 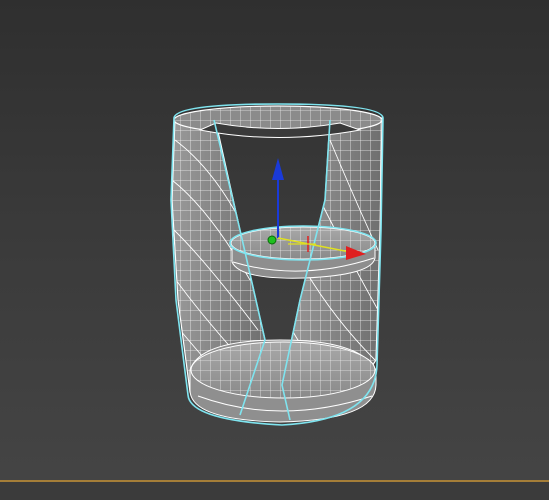 What do you see at coordinates (274, 491) in the screenshot?
I see `status-strip` at bounding box center [274, 491].